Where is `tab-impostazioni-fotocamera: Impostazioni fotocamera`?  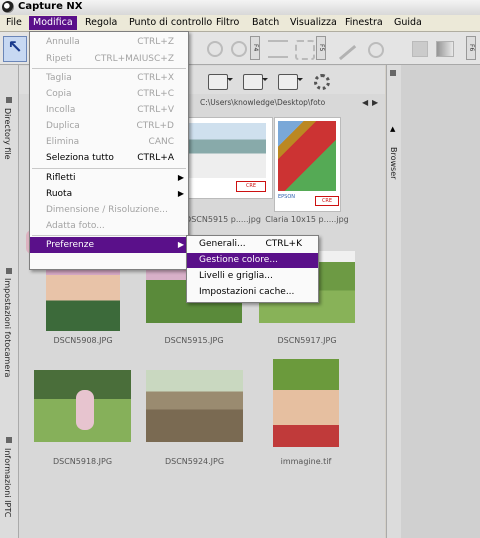
tab-impostazioni-fotocamera: Impostazioni fotocamera is located at coordinates (7, 327).